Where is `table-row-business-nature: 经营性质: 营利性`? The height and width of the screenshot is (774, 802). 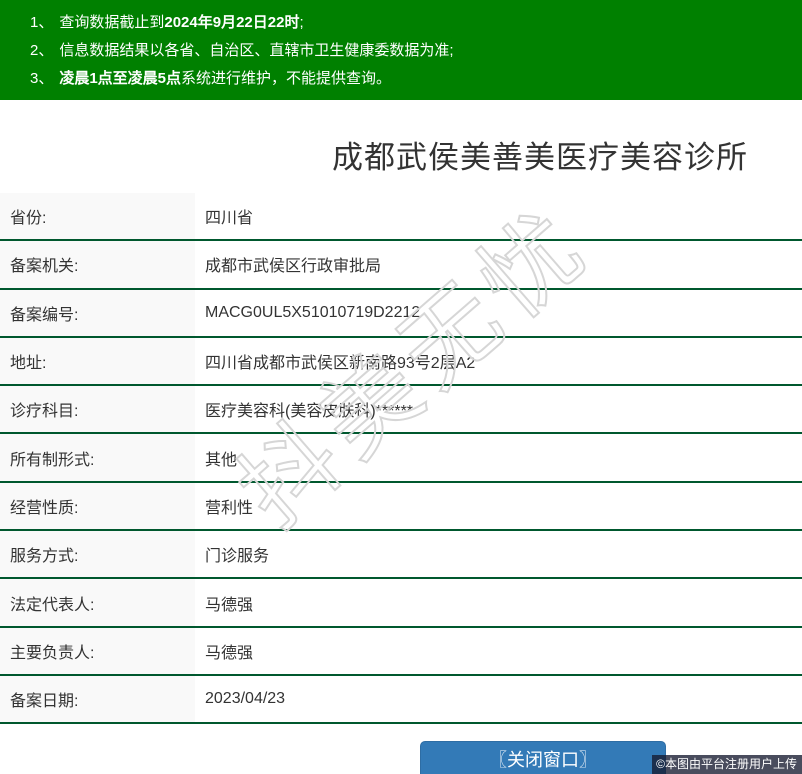 table-row-business-nature: 经营性质: 营利性 is located at coordinates (401, 507).